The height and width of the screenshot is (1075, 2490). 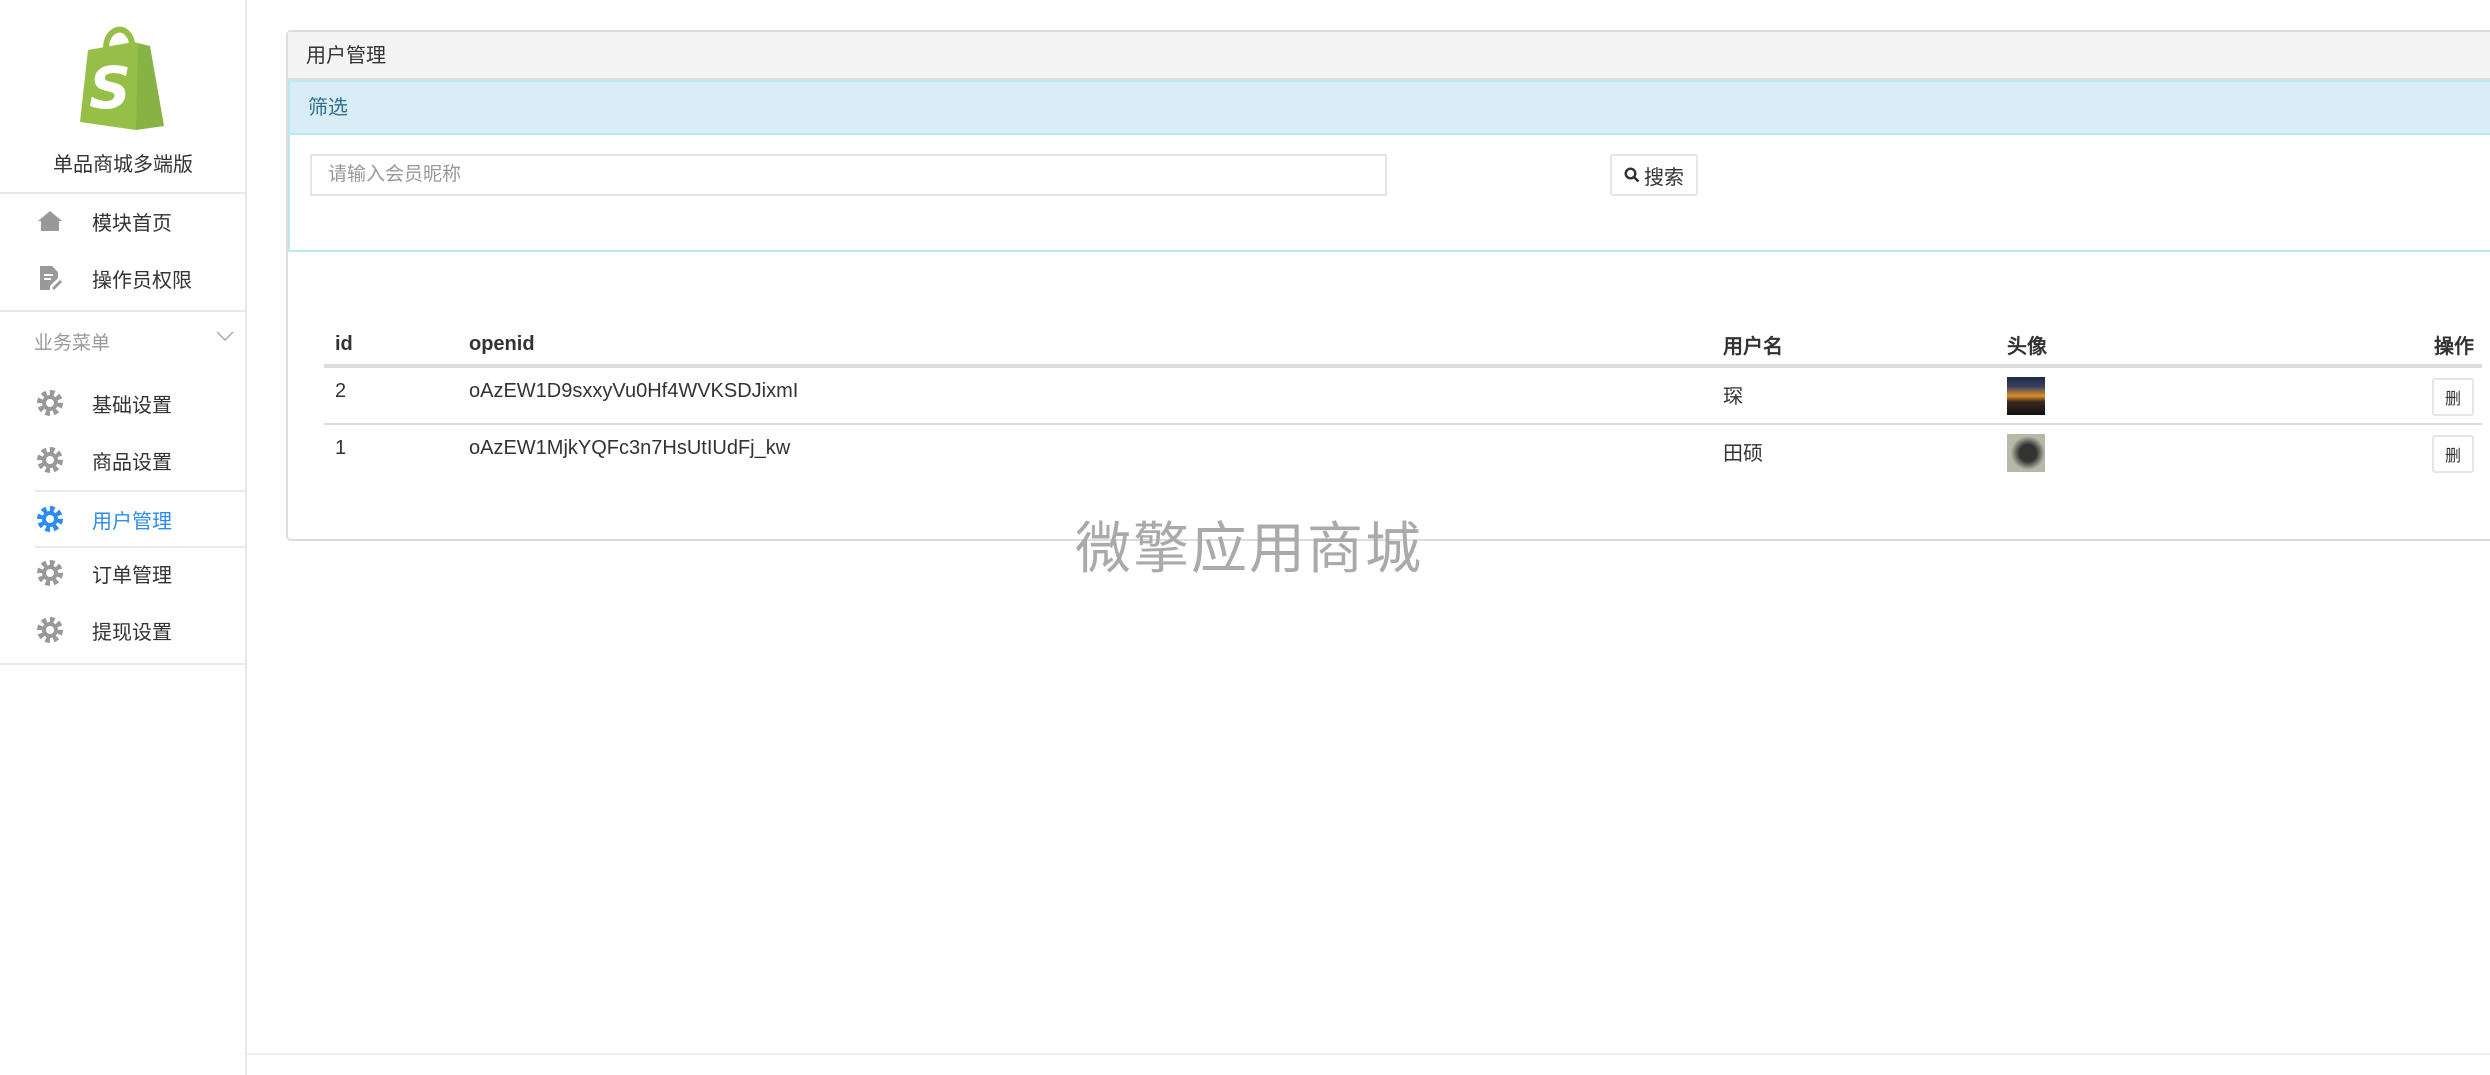 What do you see at coordinates (848, 175) in the screenshot?
I see `nickname-search-input` at bounding box center [848, 175].